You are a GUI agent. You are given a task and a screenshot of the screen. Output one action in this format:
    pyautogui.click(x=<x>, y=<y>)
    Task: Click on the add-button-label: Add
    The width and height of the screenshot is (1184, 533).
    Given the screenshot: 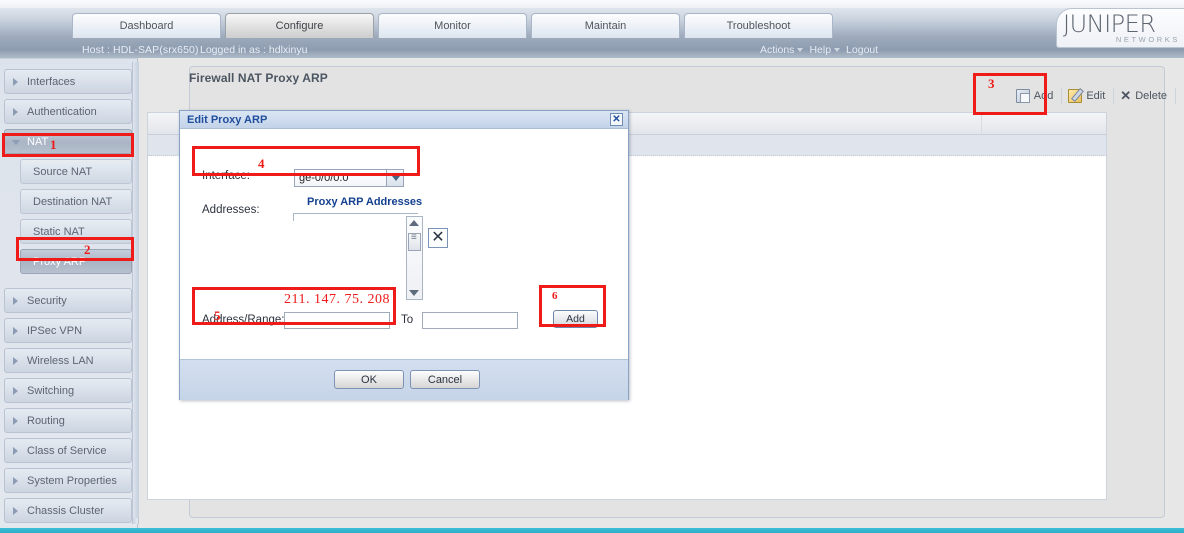 What is the action you would take?
    pyautogui.click(x=1043, y=96)
    